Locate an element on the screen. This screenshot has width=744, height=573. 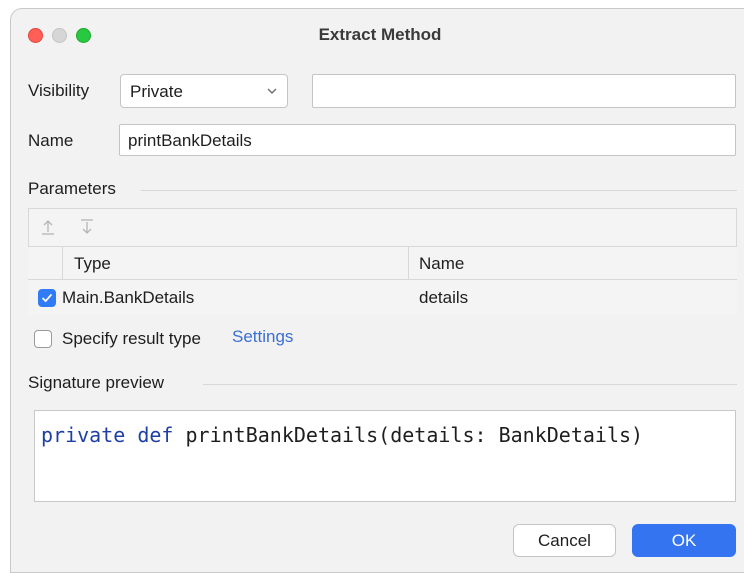
parameter-include-checkbox is located at coordinates (47, 298).